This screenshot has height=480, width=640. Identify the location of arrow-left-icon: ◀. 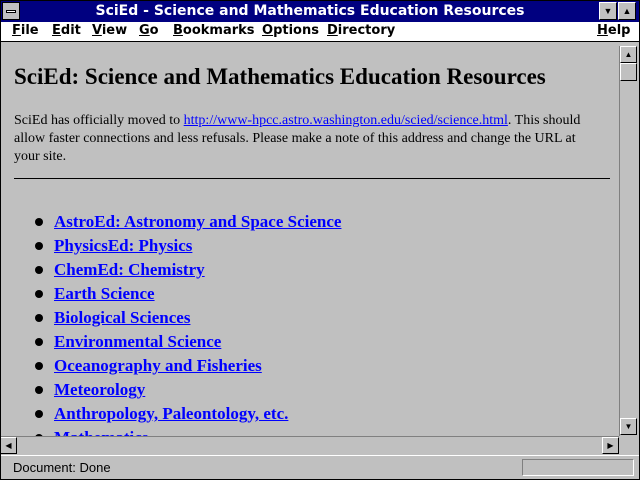
(8, 445).